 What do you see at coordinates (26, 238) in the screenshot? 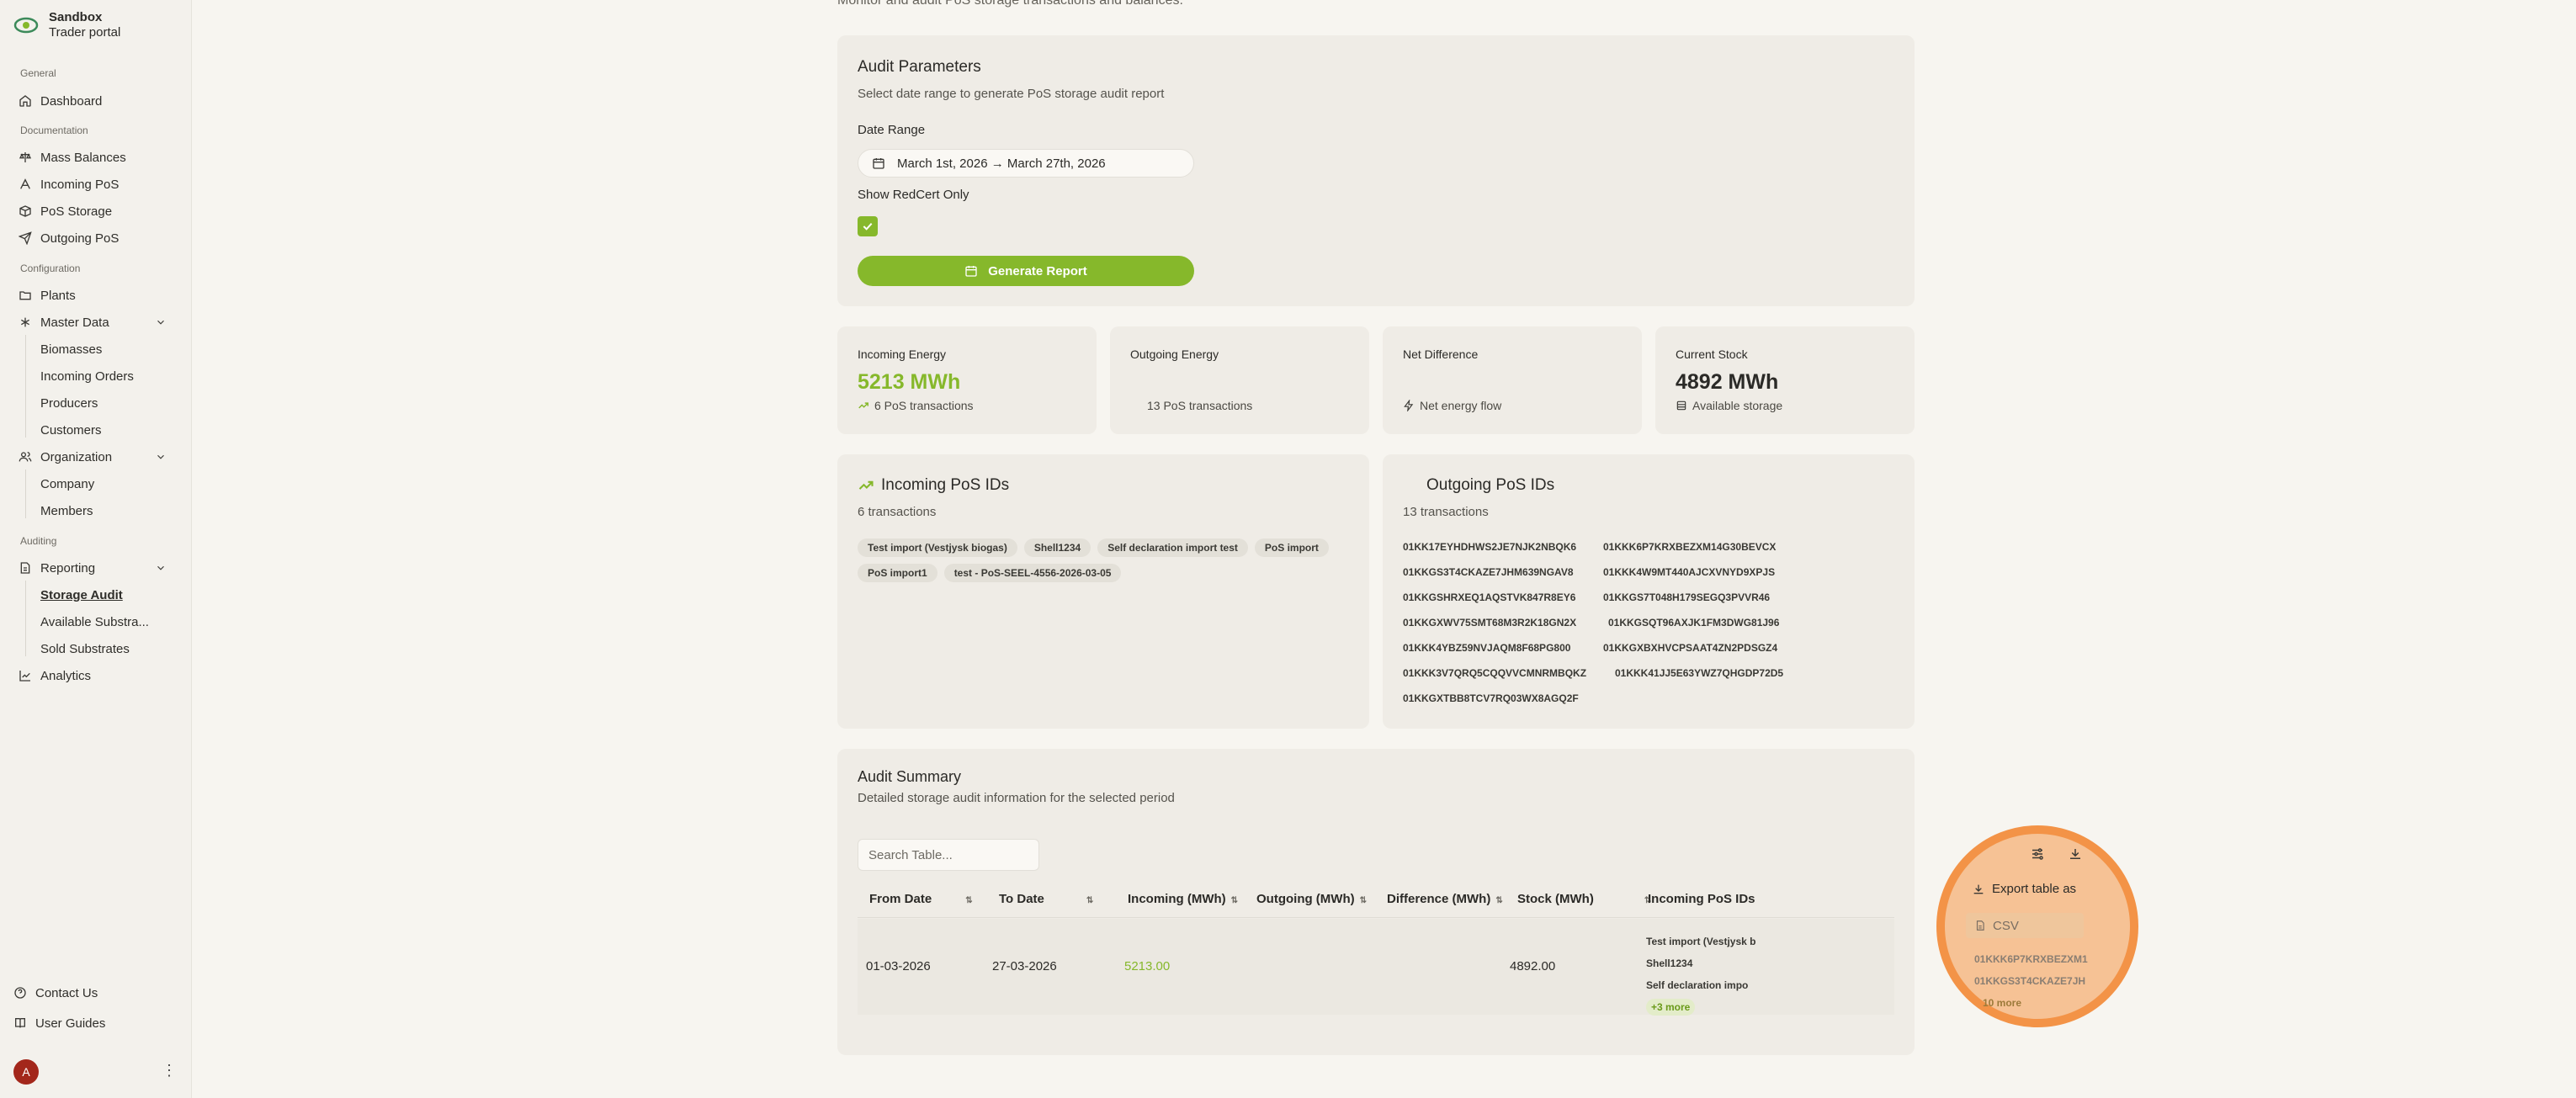
I see `send-icon` at bounding box center [26, 238].